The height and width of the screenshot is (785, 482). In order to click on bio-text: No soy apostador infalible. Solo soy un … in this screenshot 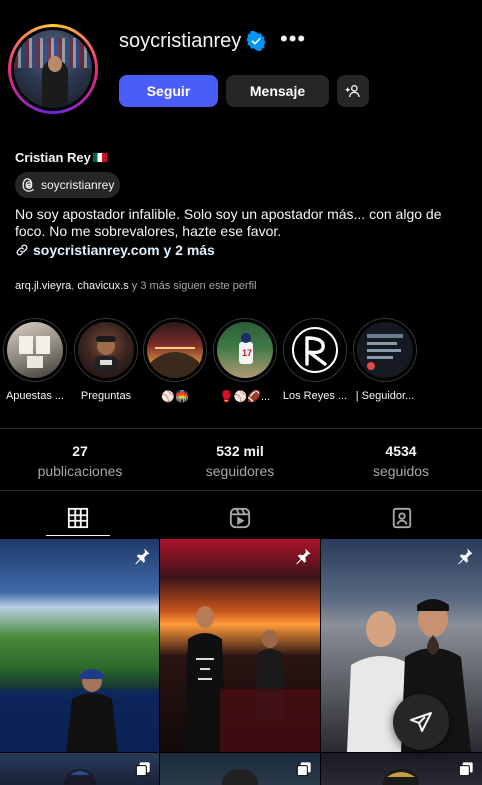, I will do `click(228, 222)`.